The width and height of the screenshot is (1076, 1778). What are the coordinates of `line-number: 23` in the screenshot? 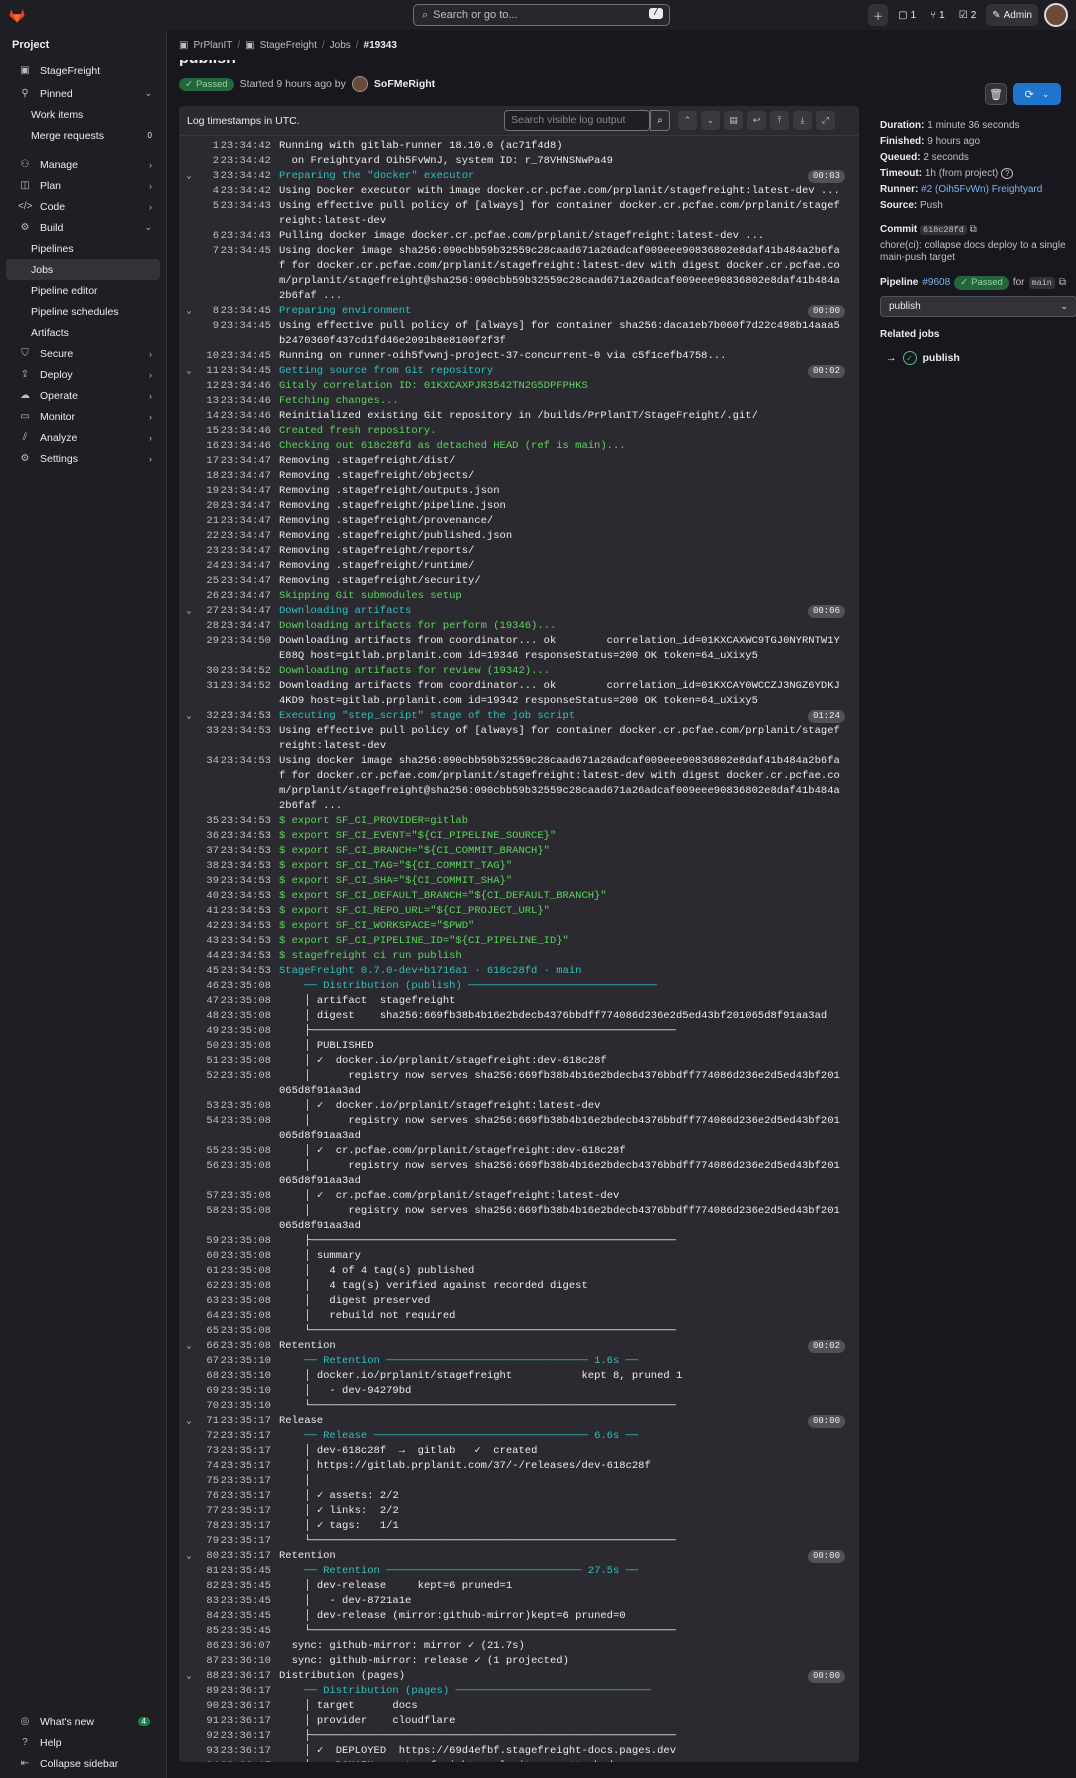 It's located at (199, 551).